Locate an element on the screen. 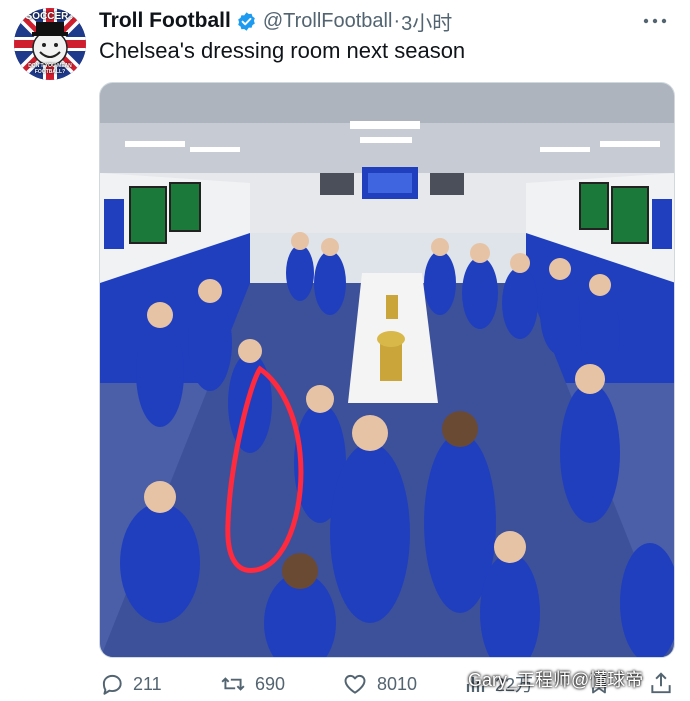 This screenshot has height=701, width=690. more-dots-icon is located at coordinates (655, 21).